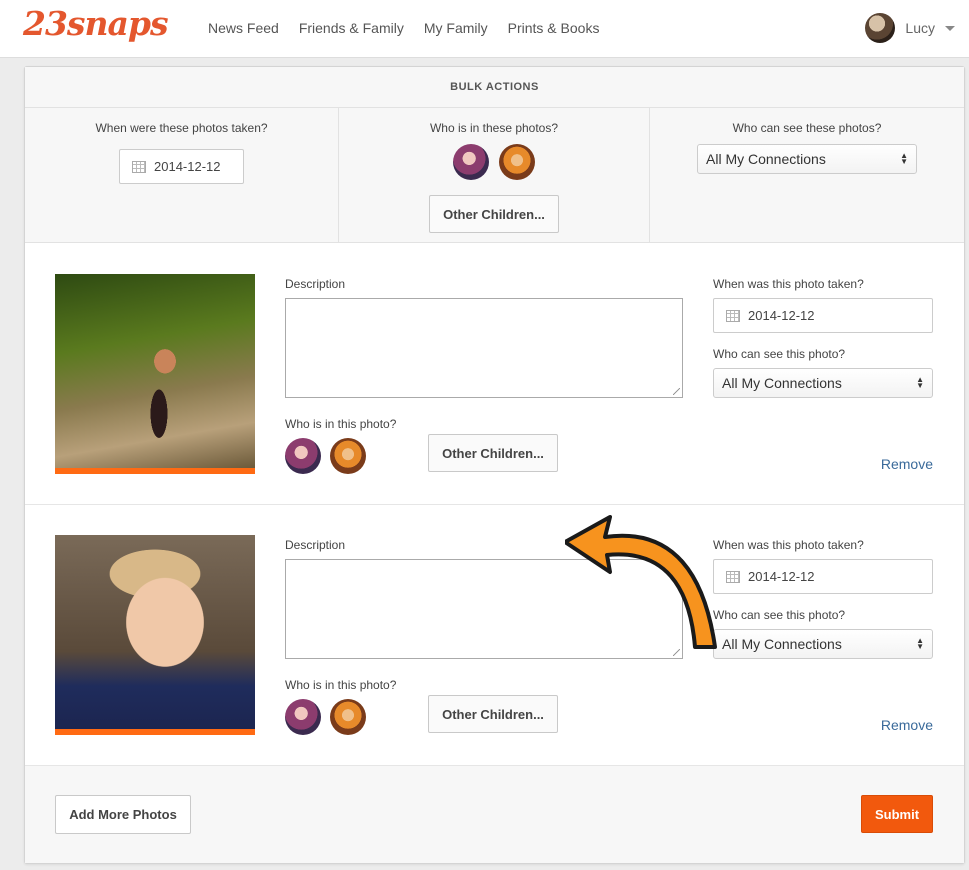  Describe the element at coordinates (494, 814) in the screenshot. I see `form-footer: Add More Photos Submit` at that location.